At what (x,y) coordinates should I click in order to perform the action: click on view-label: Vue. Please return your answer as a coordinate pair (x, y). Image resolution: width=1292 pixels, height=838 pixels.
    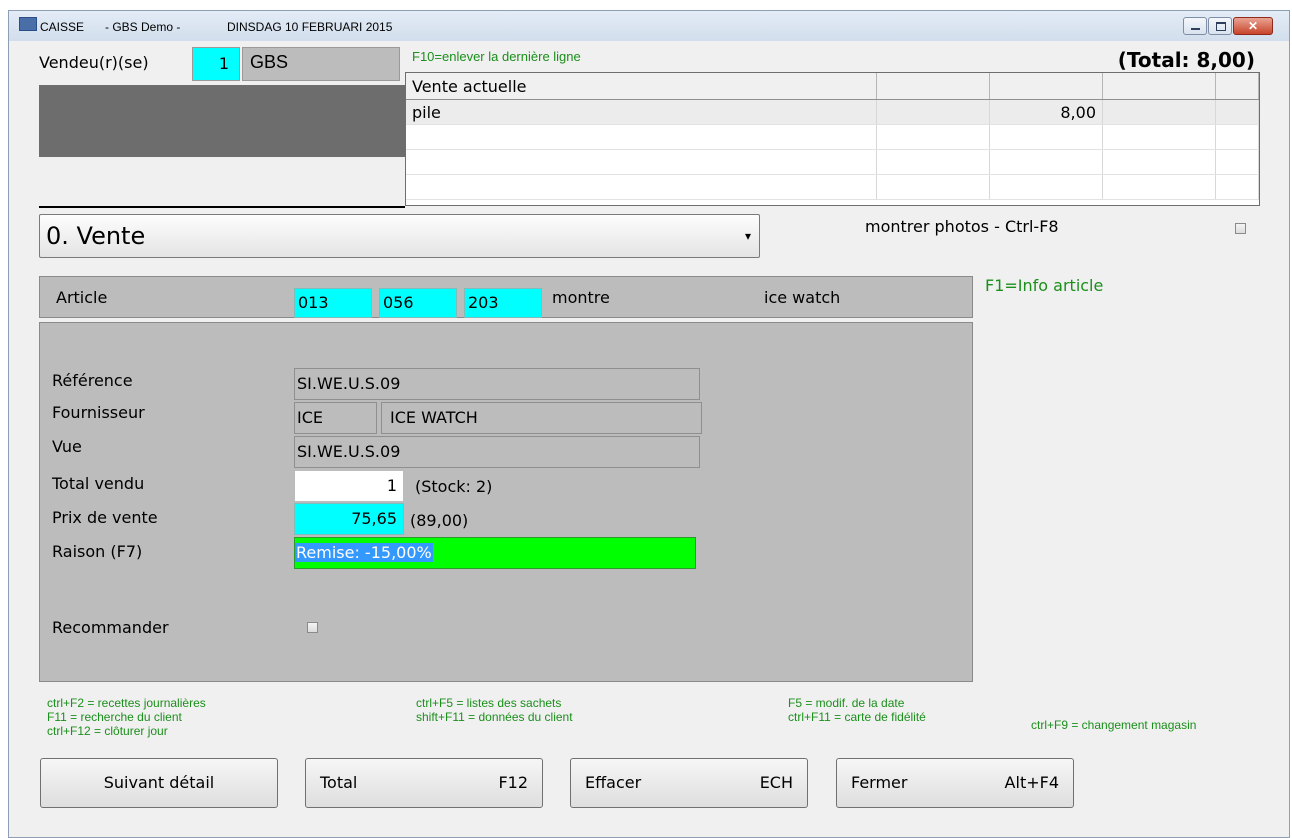
    Looking at the image, I should click on (67, 446).